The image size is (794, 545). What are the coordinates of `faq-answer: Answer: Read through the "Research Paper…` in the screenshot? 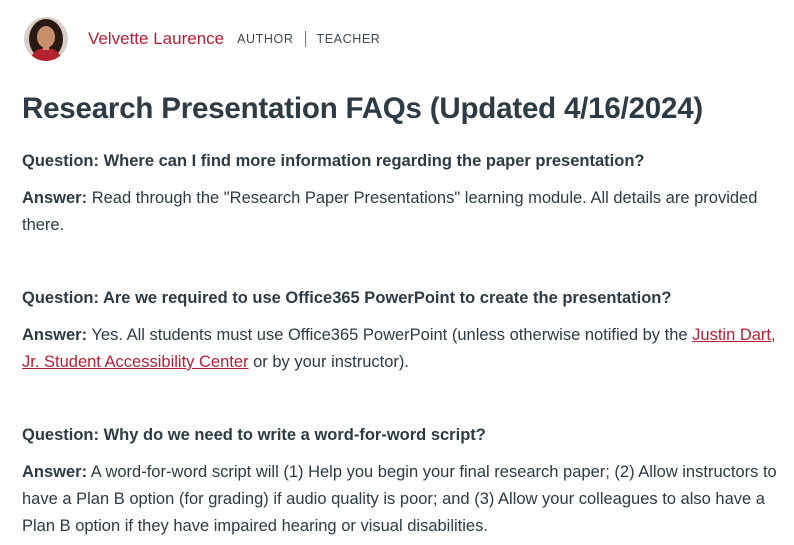 It's located at (402, 212).